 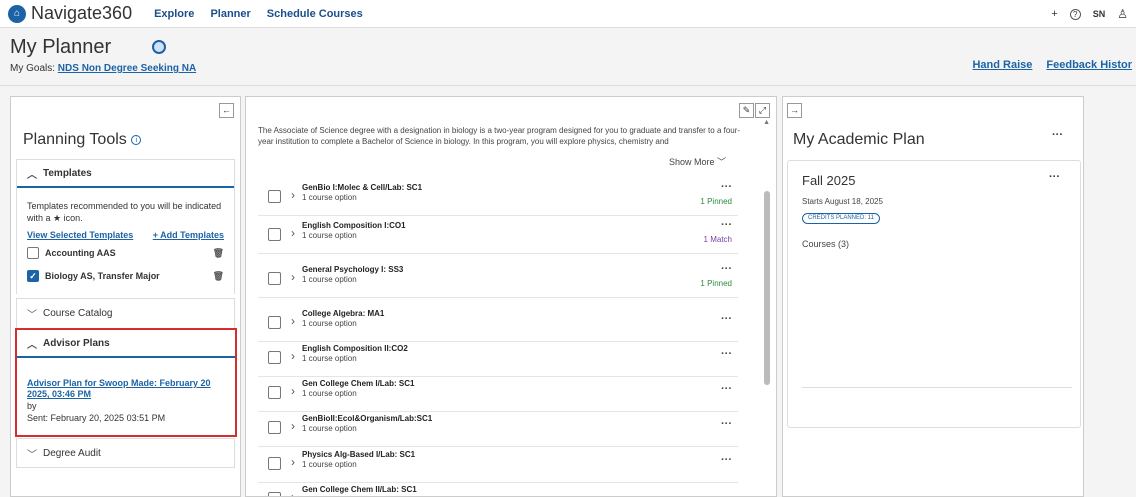 I want to click on chevron-up-icon: ︿, so click(x=32, y=345).